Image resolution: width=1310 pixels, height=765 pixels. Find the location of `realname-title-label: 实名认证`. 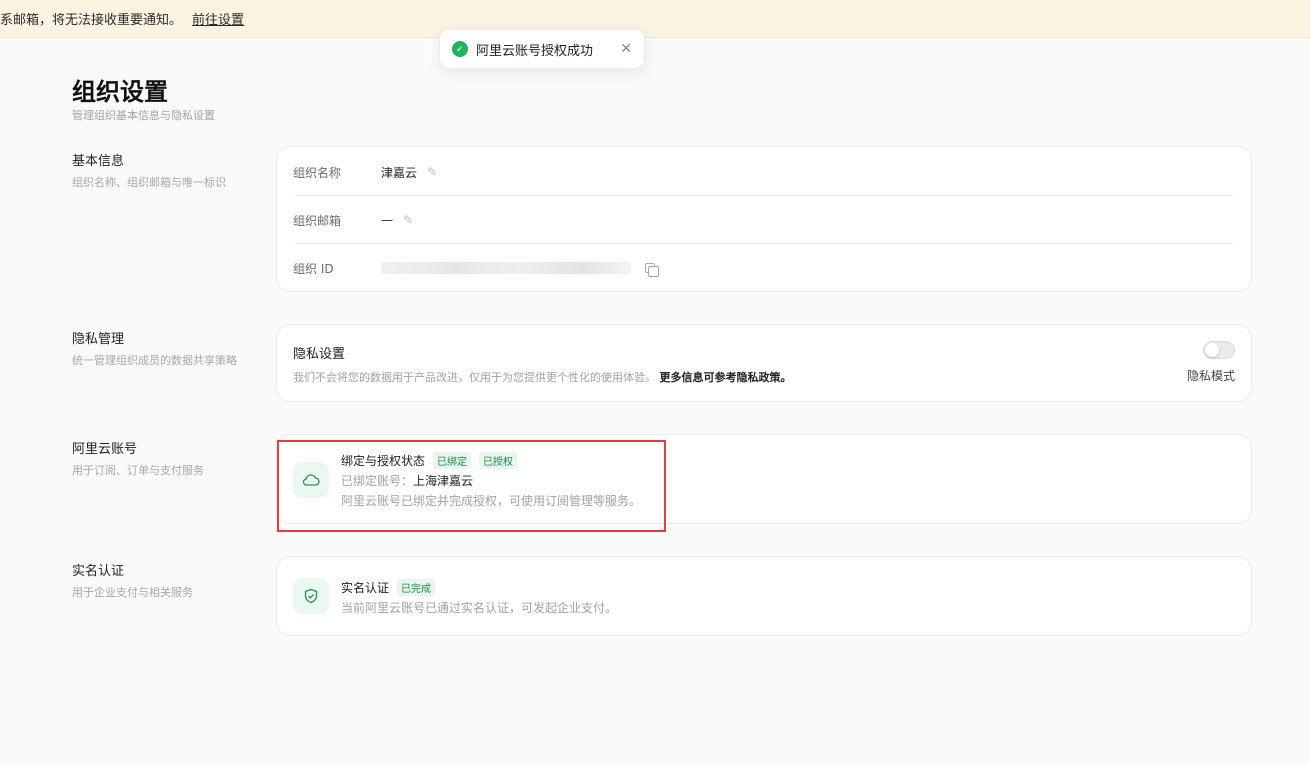

realname-title-label: 实名认证 is located at coordinates (365, 588).